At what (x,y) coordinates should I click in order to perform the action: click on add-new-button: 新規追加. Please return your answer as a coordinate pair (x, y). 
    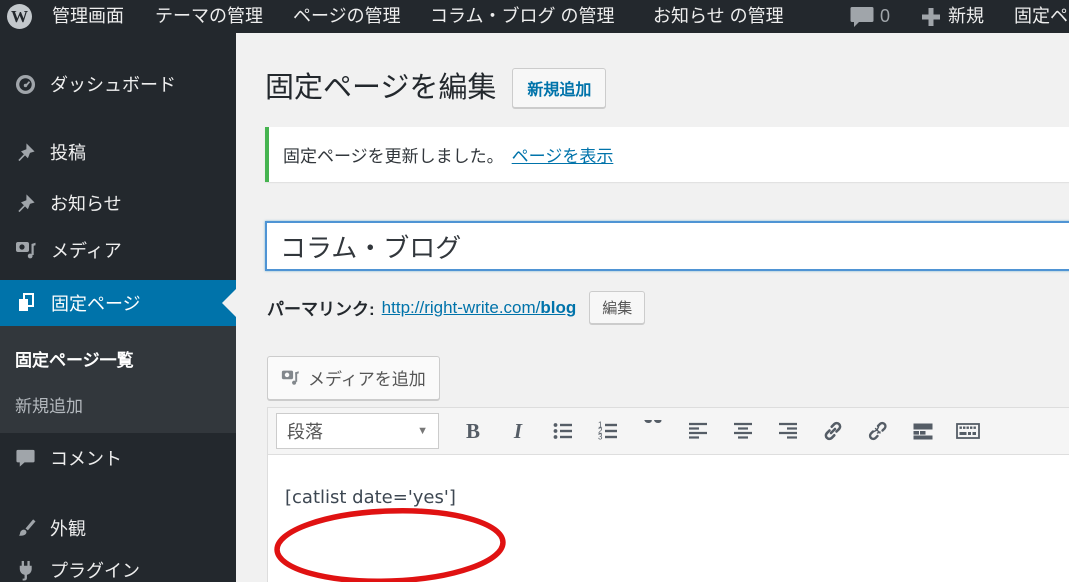
    Looking at the image, I should click on (559, 88).